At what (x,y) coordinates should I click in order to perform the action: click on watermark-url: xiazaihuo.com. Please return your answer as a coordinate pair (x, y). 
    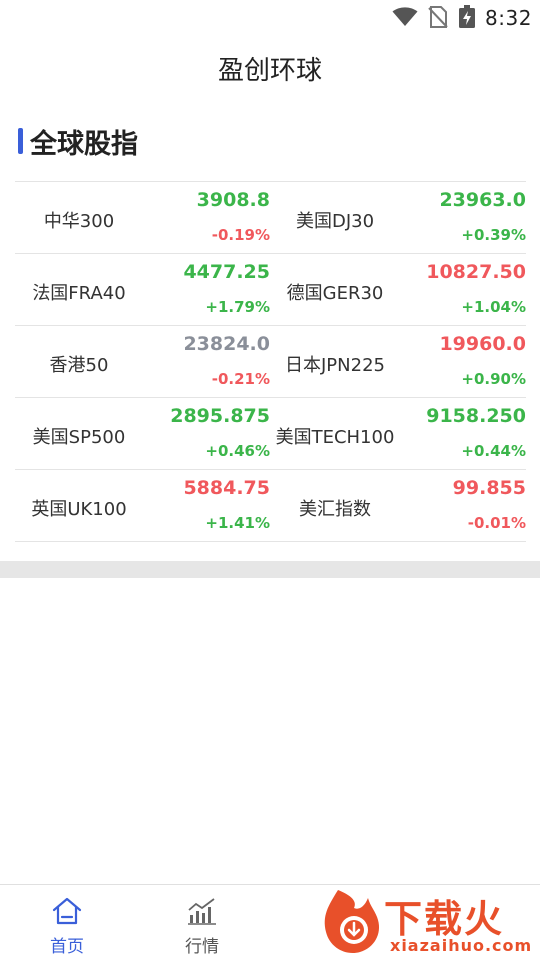
    Looking at the image, I should click on (461, 945).